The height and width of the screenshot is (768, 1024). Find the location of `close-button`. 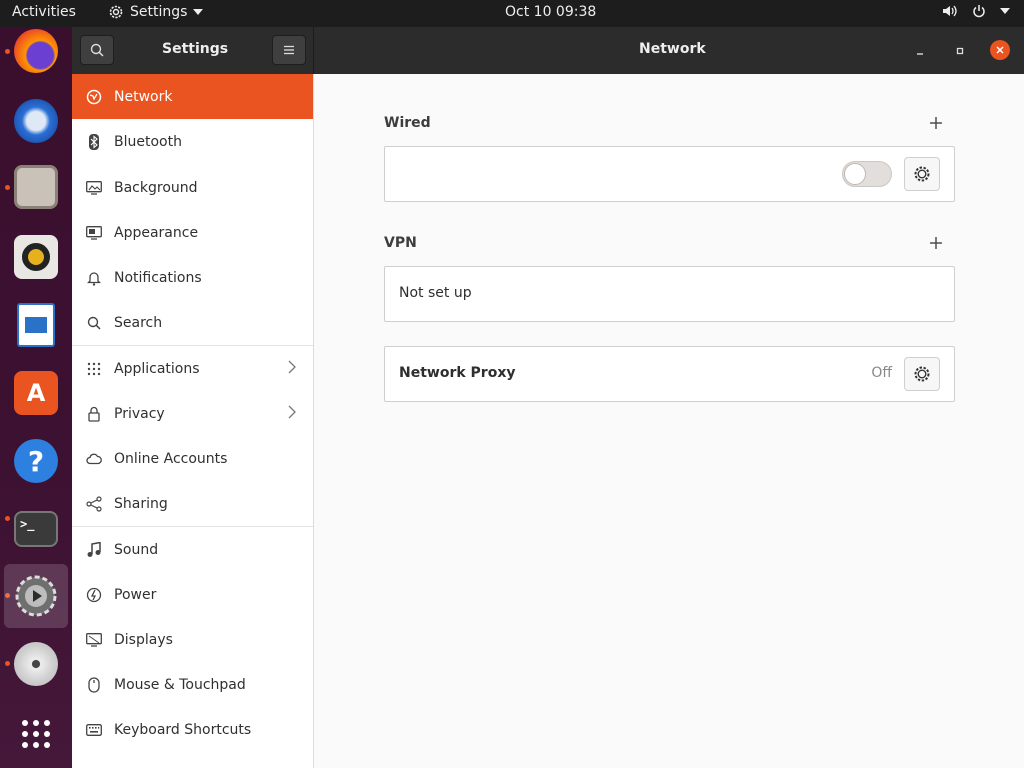

close-button is located at coordinates (1000, 50).